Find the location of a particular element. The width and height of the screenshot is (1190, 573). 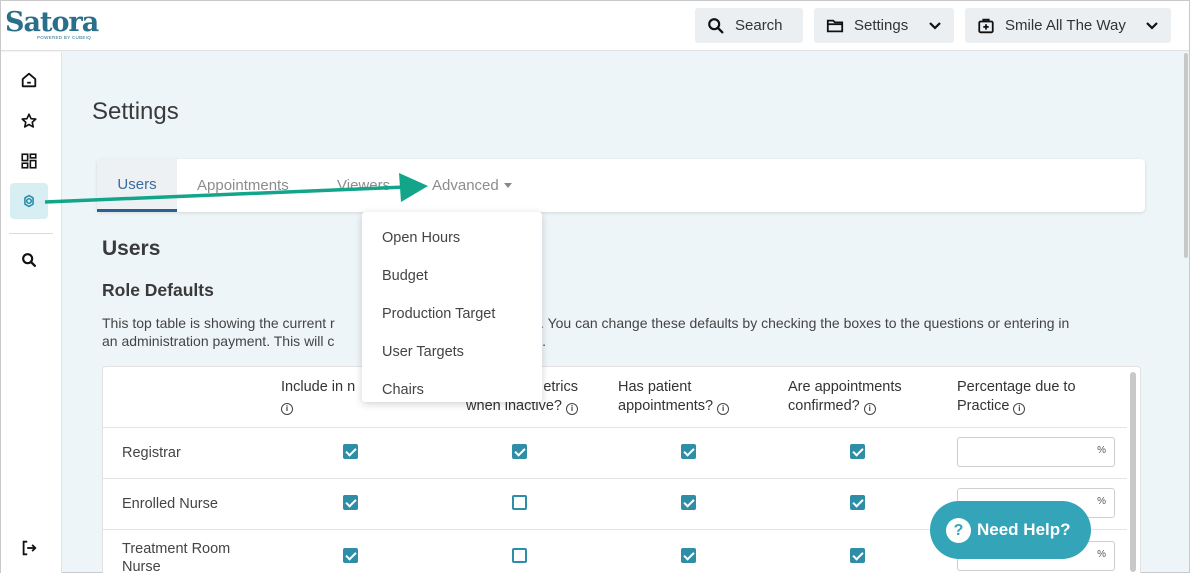

need-help-button: ? Need Help? is located at coordinates (1010, 530).